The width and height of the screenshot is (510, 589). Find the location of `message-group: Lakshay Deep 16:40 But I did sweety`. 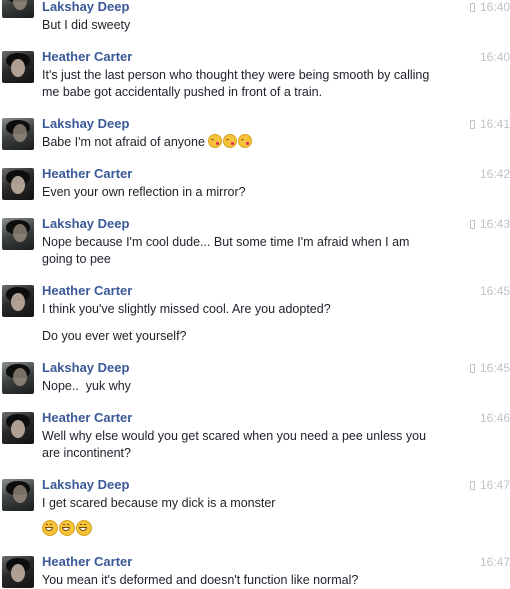

message-group: Lakshay Deep 16:40 But I did sweety is located at coordinates (255, 20).